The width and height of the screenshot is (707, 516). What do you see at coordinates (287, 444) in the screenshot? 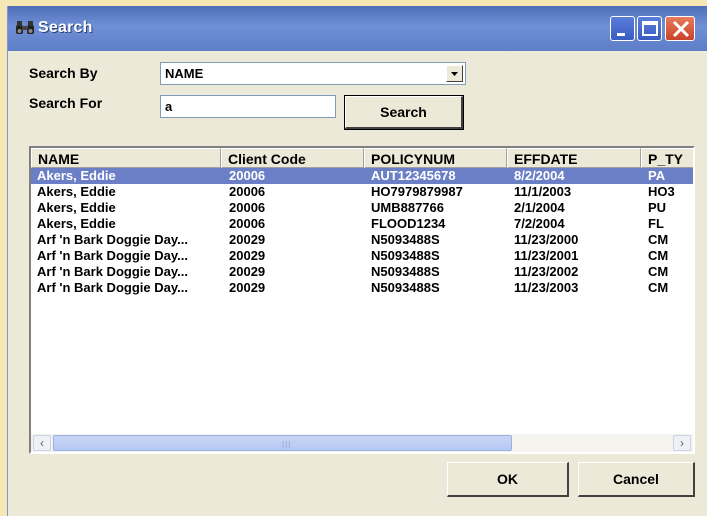
I see `scrollbar-grip: |||` at bounding box center [287, 444].